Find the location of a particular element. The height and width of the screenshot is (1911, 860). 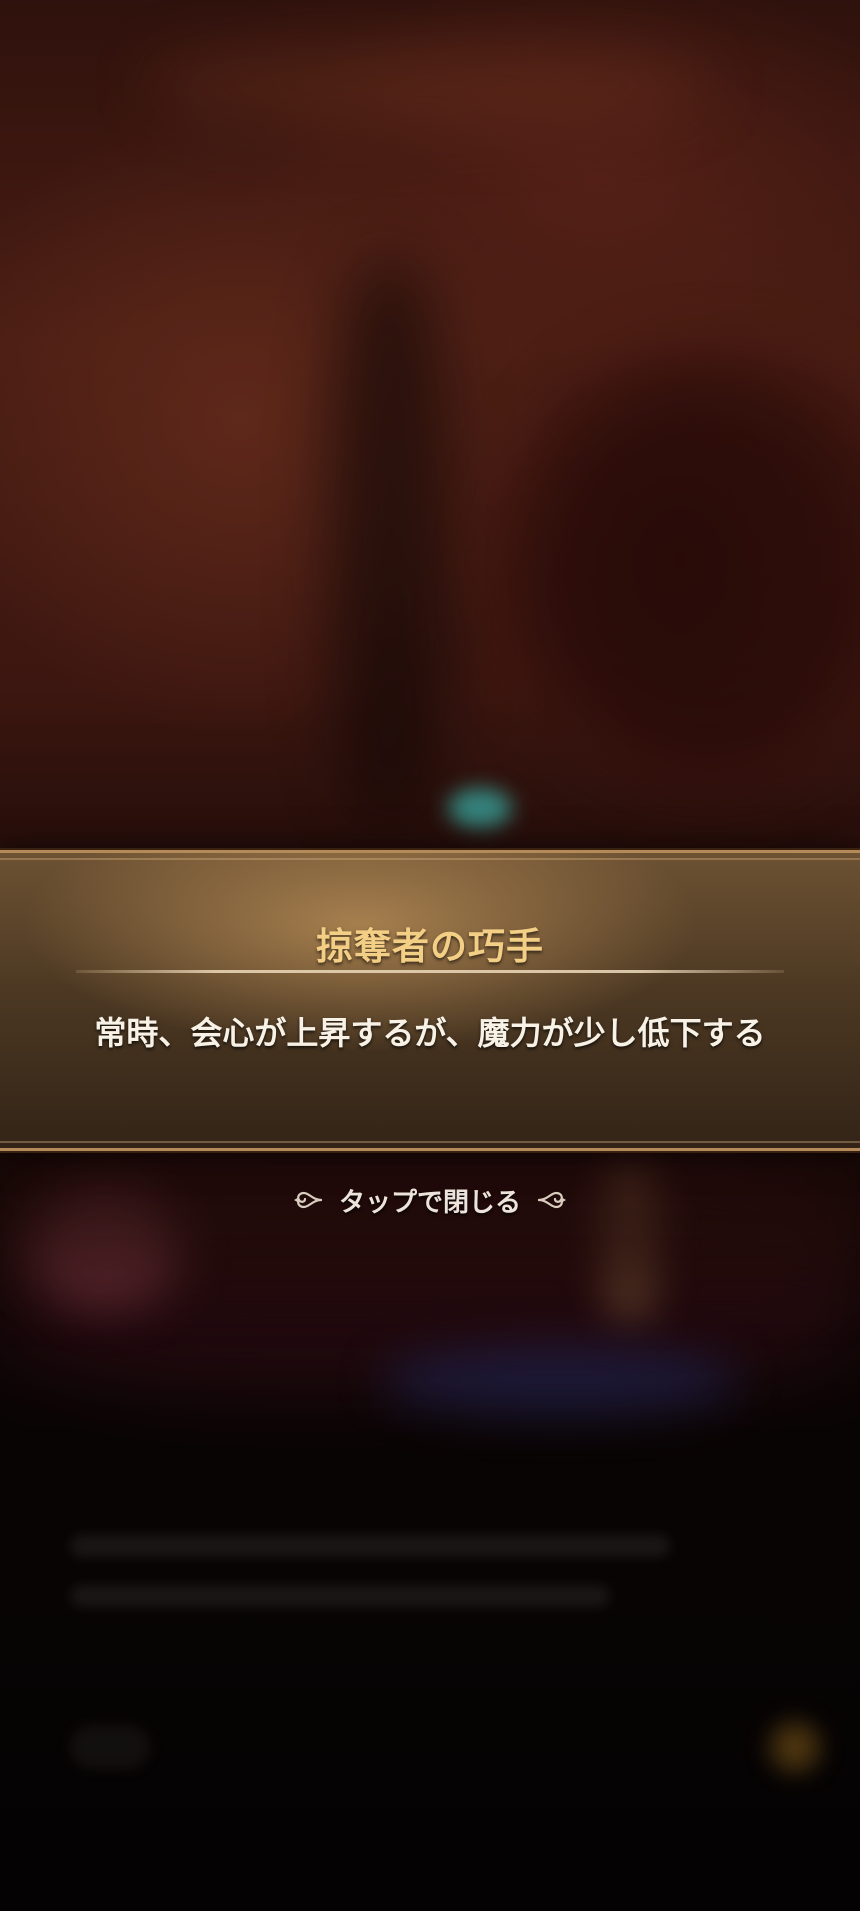

scroll-ornament-left-icon is located at coordinates (308, 1200).